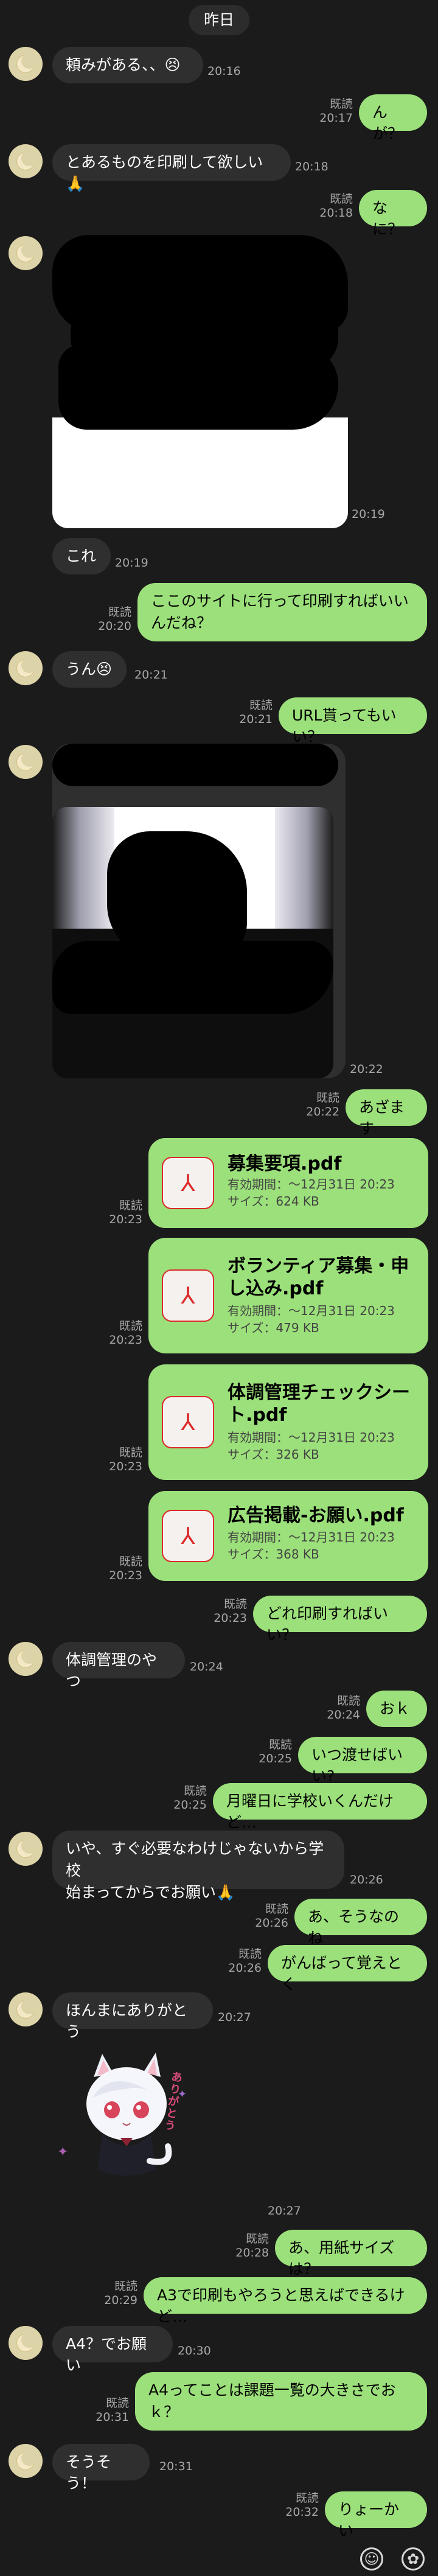 Image resolution: width=438 pixels, height=2576 pixels. I want to click on message-bubble: りょーかい, so click(376, 2515).